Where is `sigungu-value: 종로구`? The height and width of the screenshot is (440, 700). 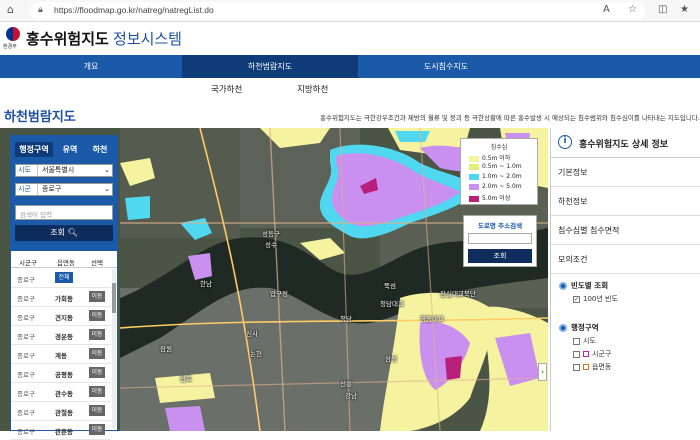 sigungu-value: 종로구 is located at coordinates (52, 189).